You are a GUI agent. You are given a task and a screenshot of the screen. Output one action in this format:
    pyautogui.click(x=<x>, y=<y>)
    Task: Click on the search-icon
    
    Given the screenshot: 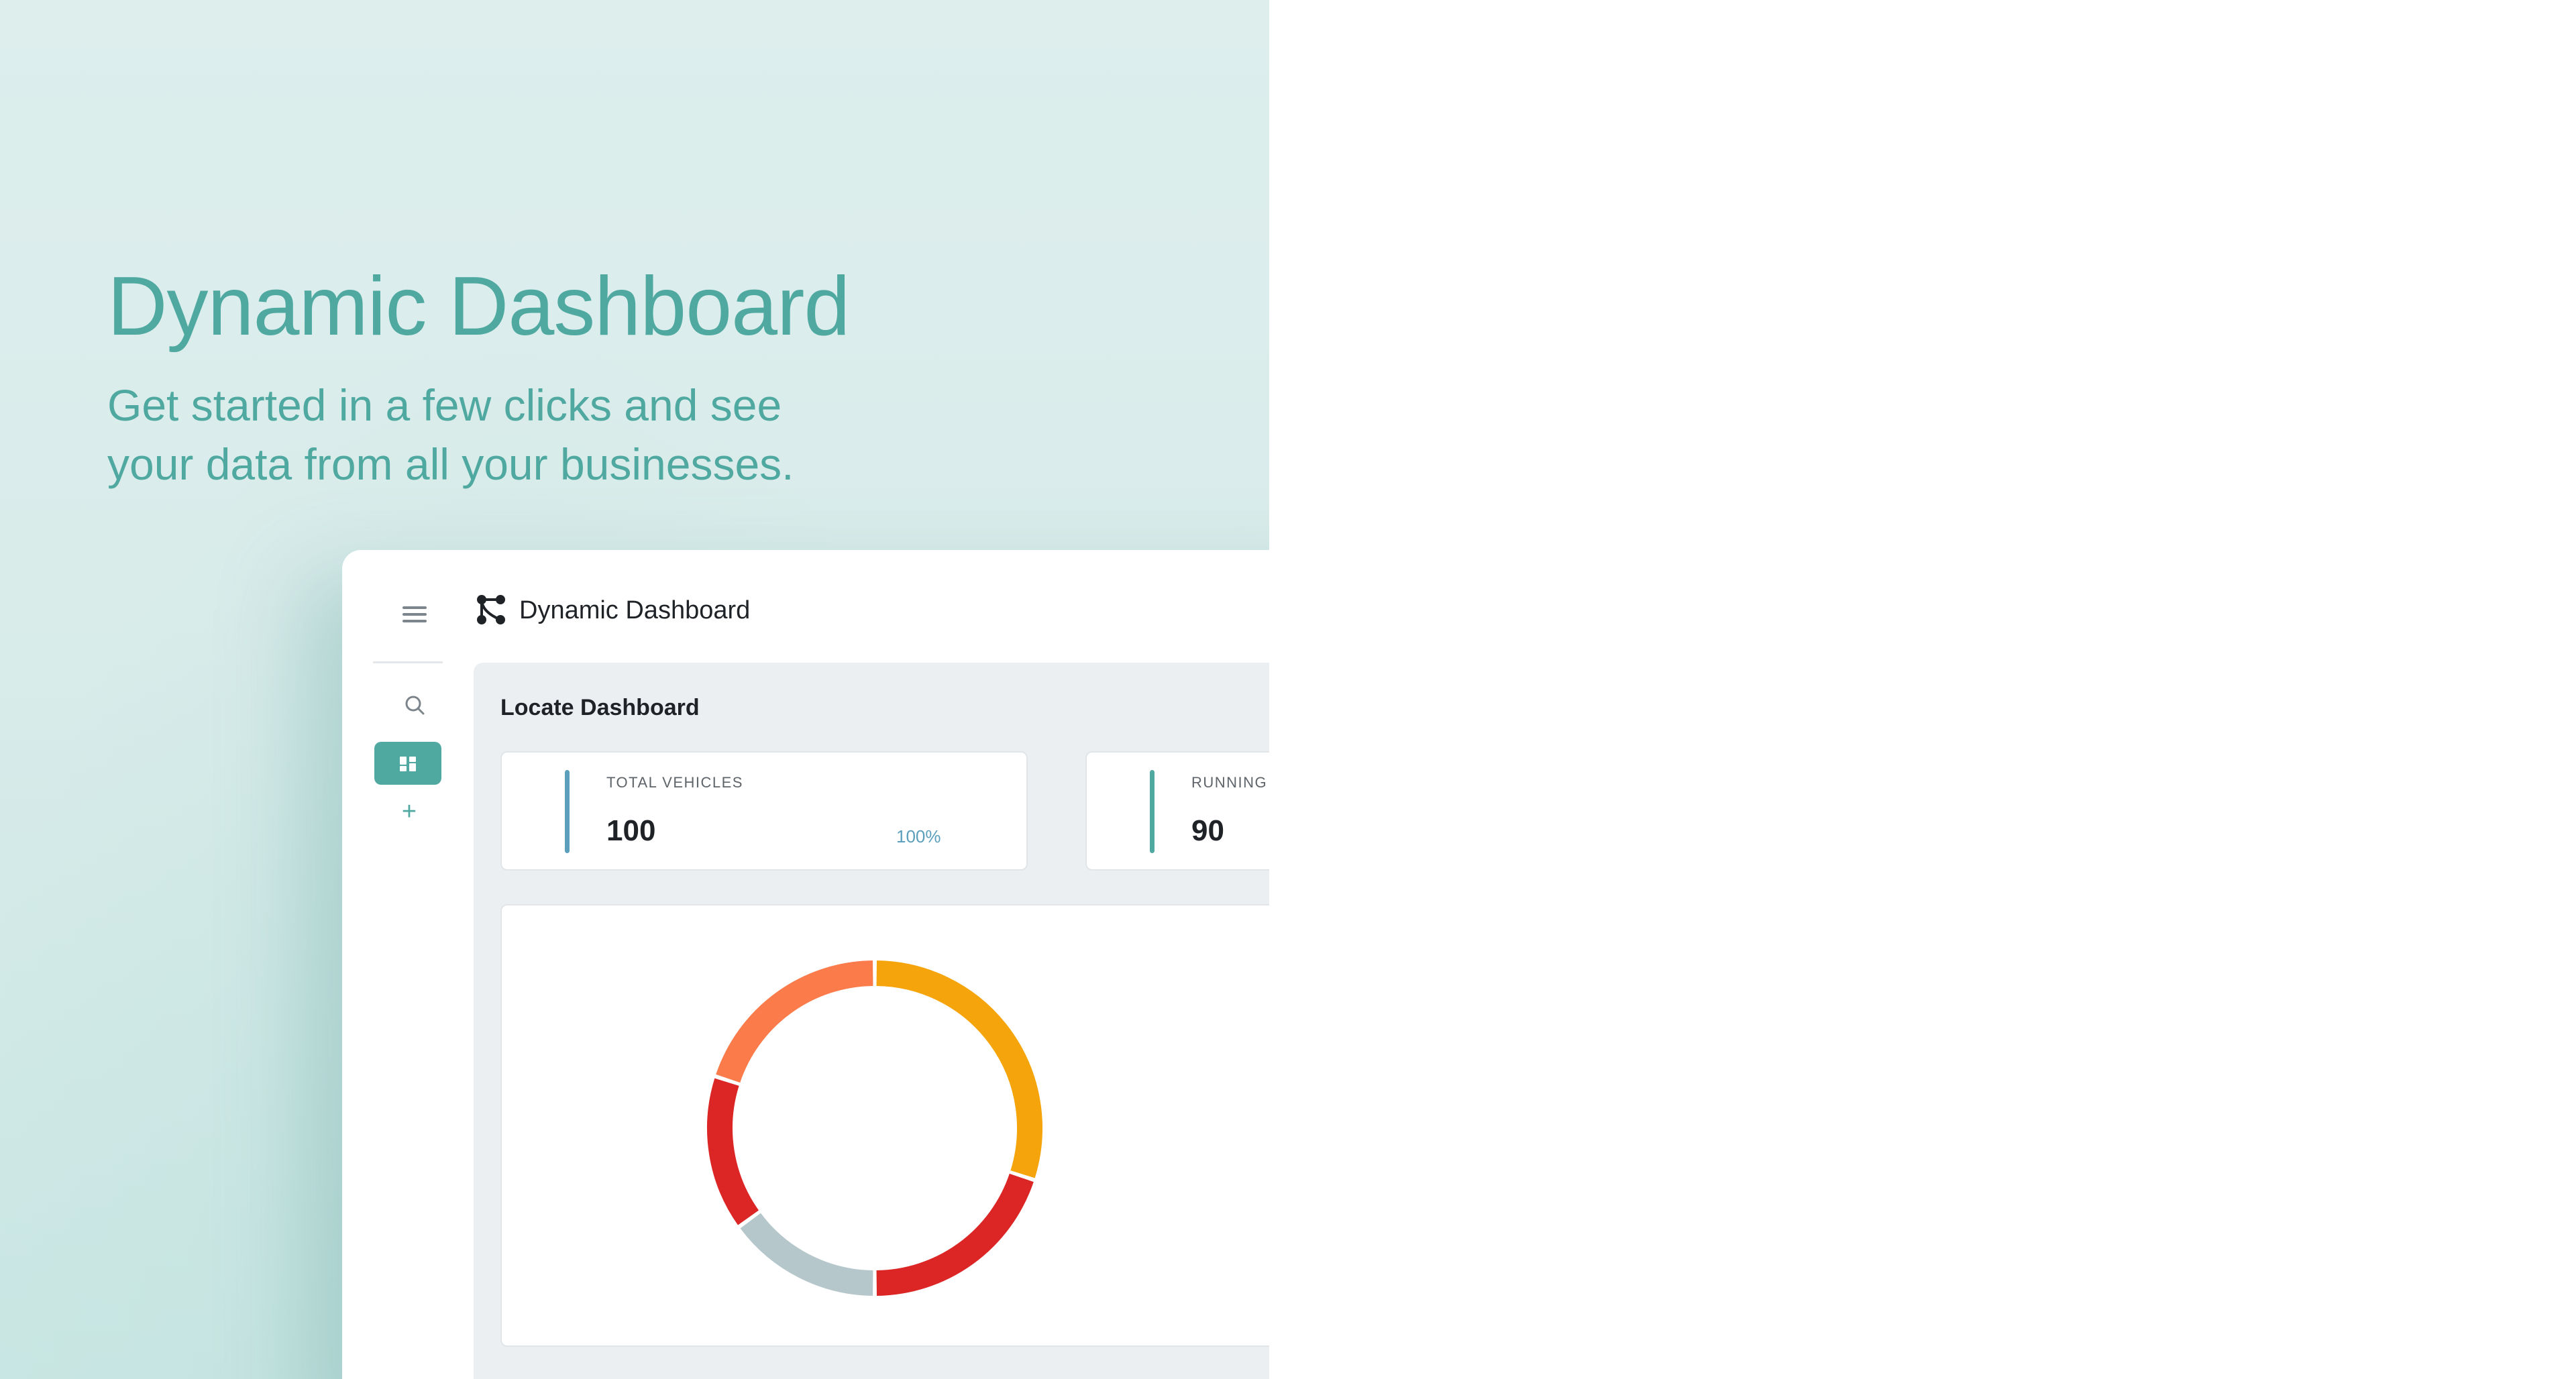 What is the action you would take?
    pyautogui.click(x=414, y=705)
    